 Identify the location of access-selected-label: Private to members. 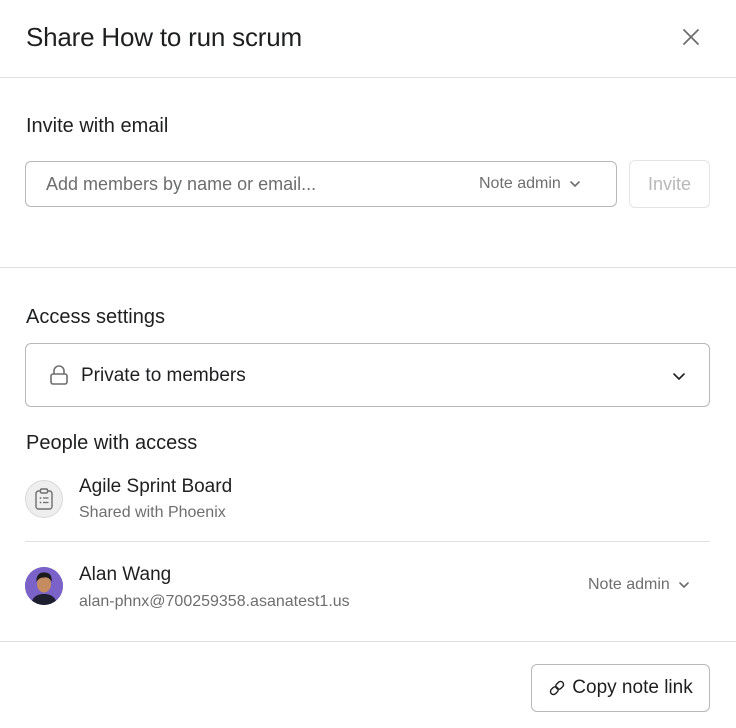
(163, 375).